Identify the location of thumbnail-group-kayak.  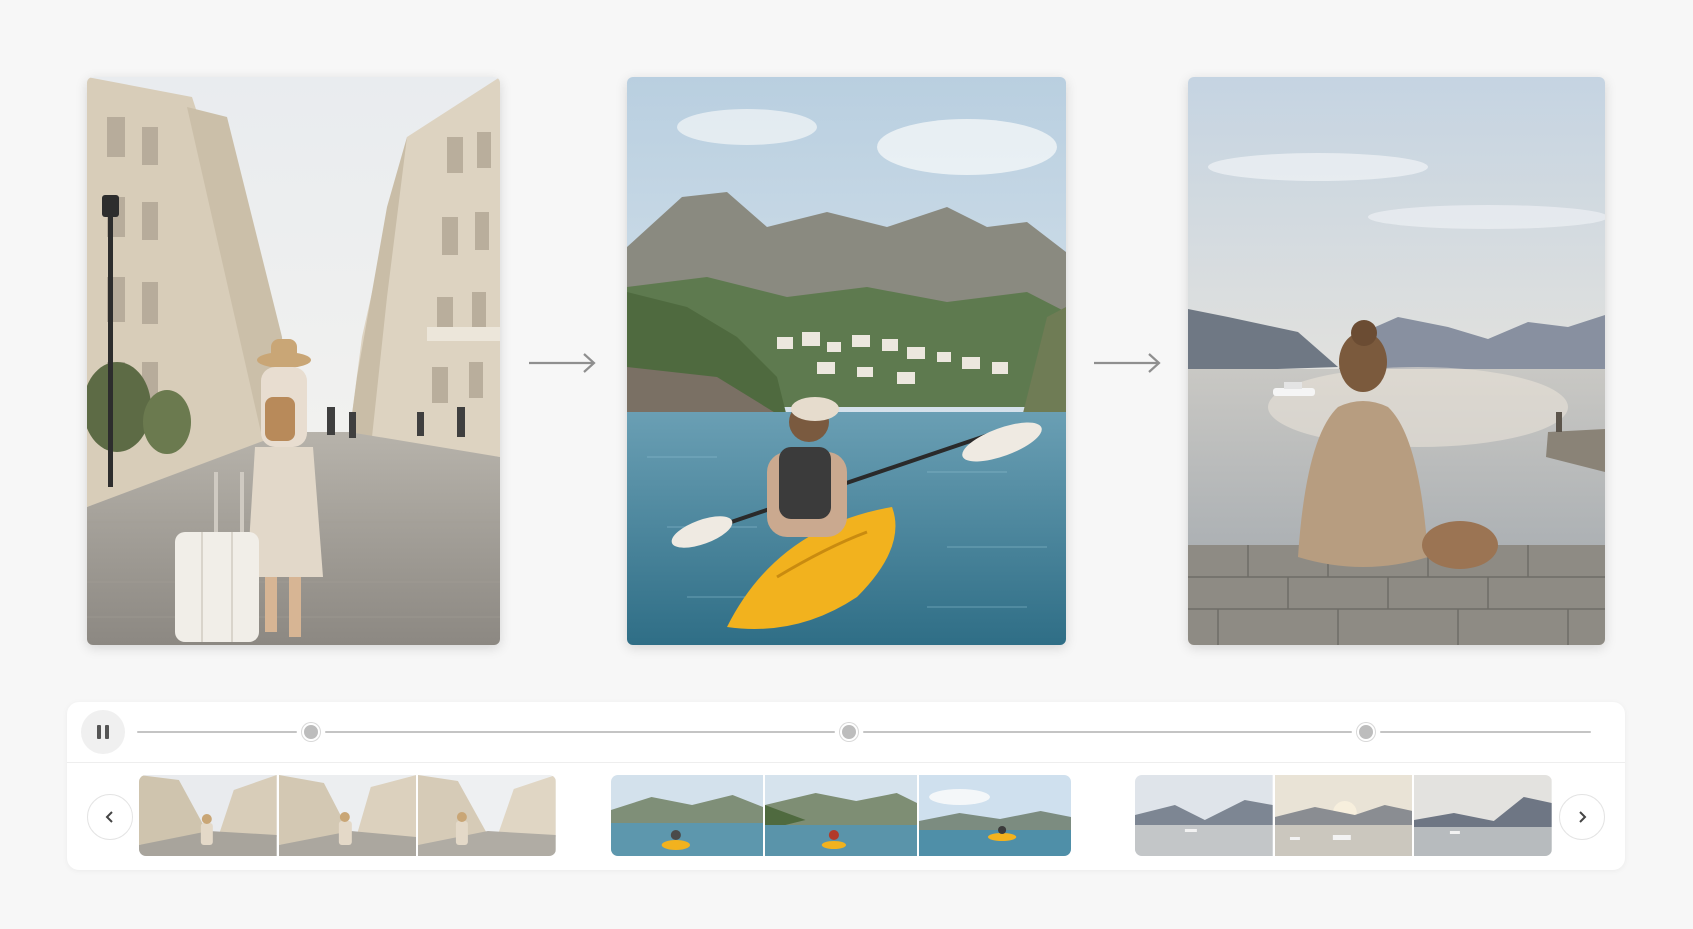
(841, 815).